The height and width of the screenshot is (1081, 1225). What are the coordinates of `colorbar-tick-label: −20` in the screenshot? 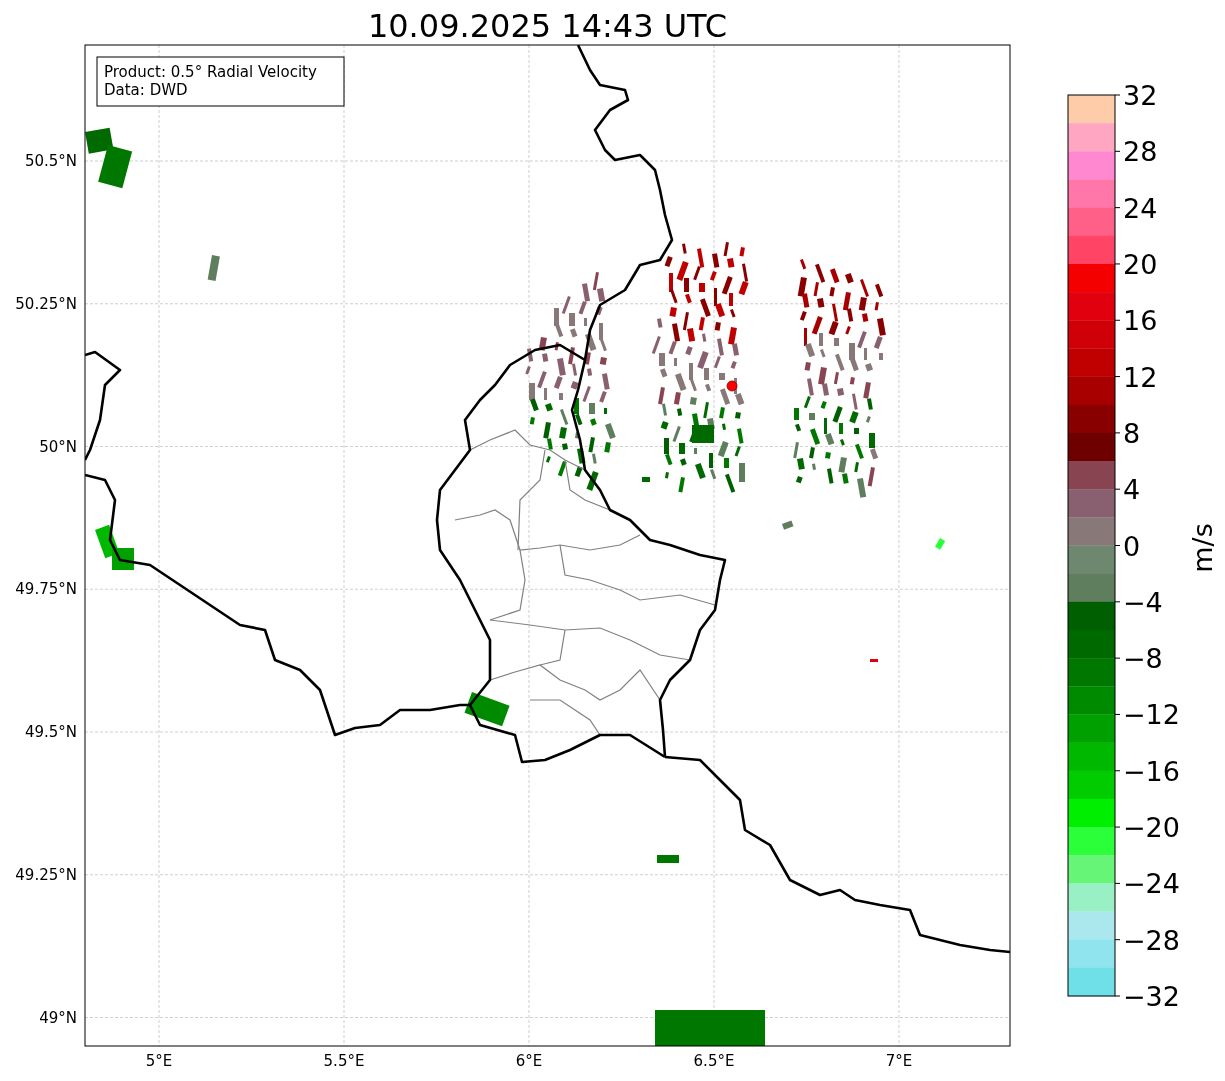 It's located at (1151, 828).